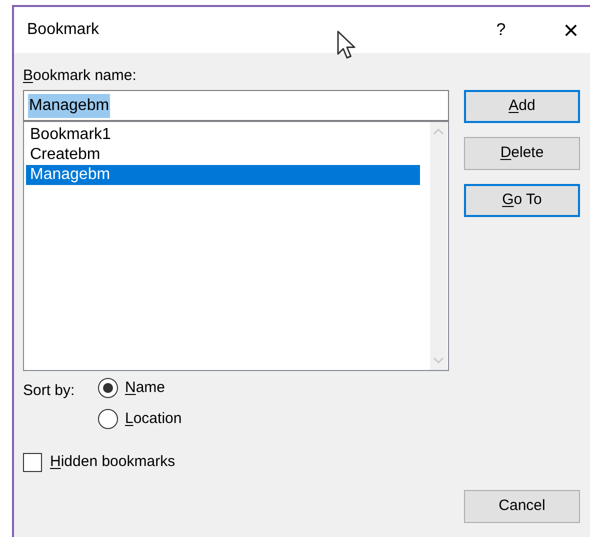 Image resolution: width=590 pixels, height=537 pixels. What do you see at coordinates (522, 200) in the screenshot?
I see `default-button: Go To` at bounding box center [522, 200].